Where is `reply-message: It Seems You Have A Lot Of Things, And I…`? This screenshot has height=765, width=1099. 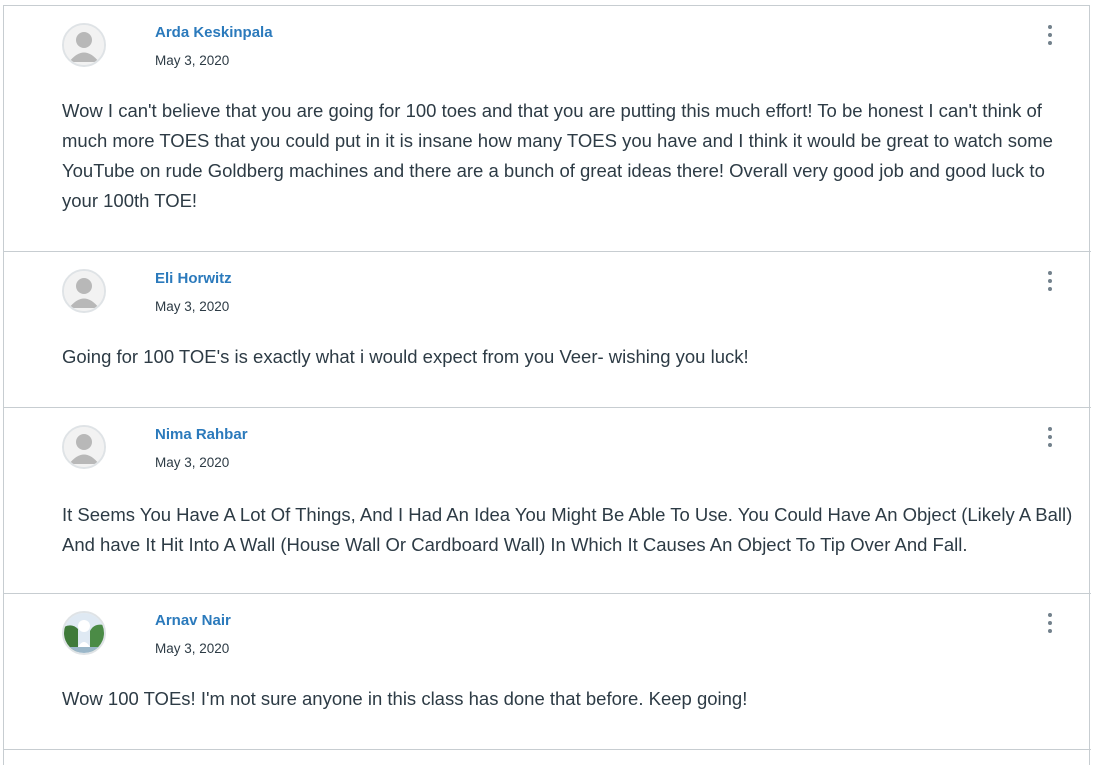 reply-message: It Seems You Have A Lot Of Things, And I… is located at coordinates (567, 529).